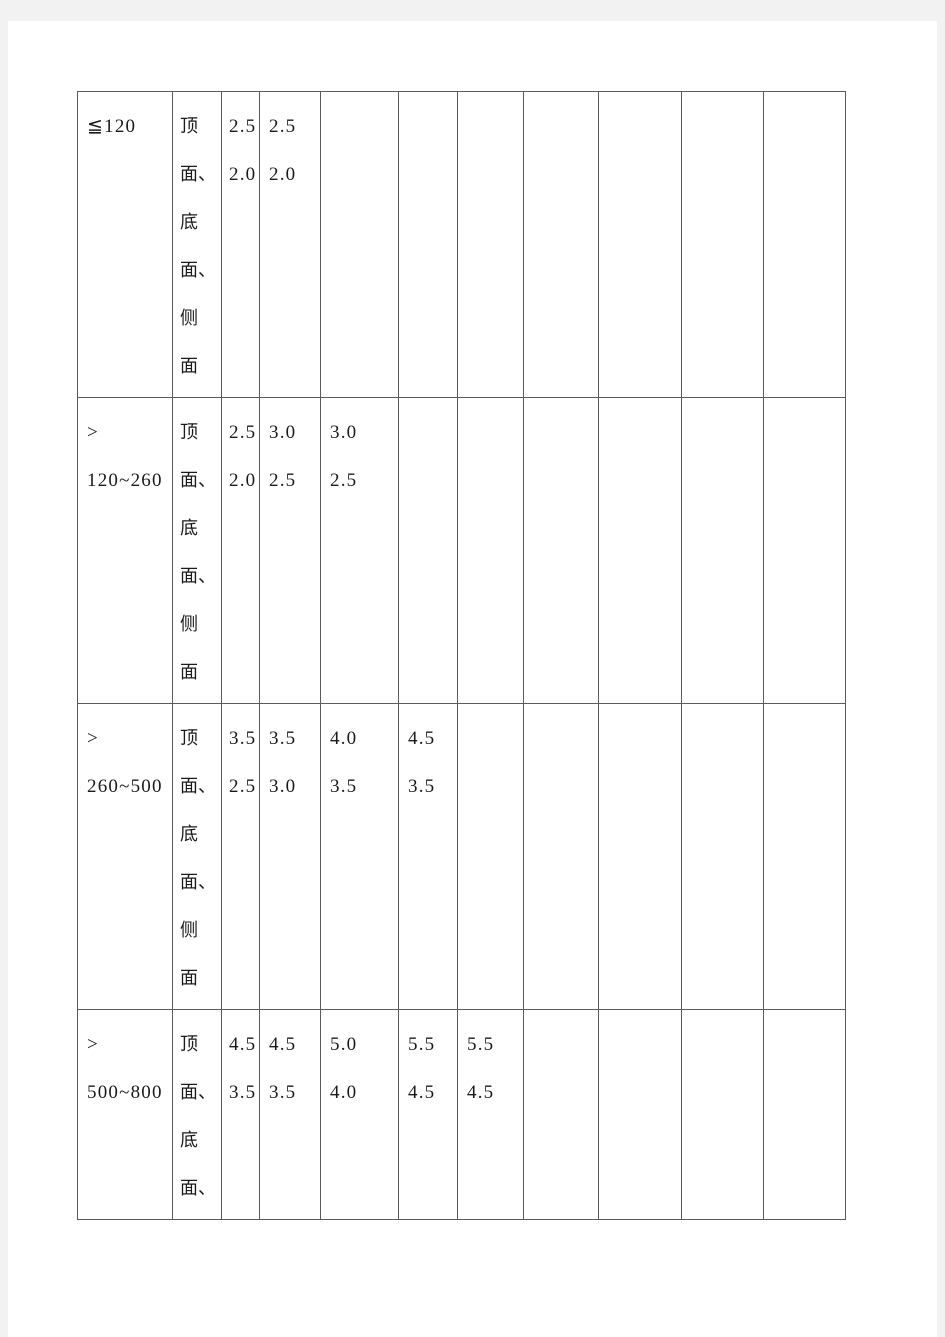 The height and width of the screenshot is (1337, 945). What do you see at coordinates (125, 550) in the screenshot?
I see `table-cell-size-range: > 120~260` at bounding box center [125, 550].